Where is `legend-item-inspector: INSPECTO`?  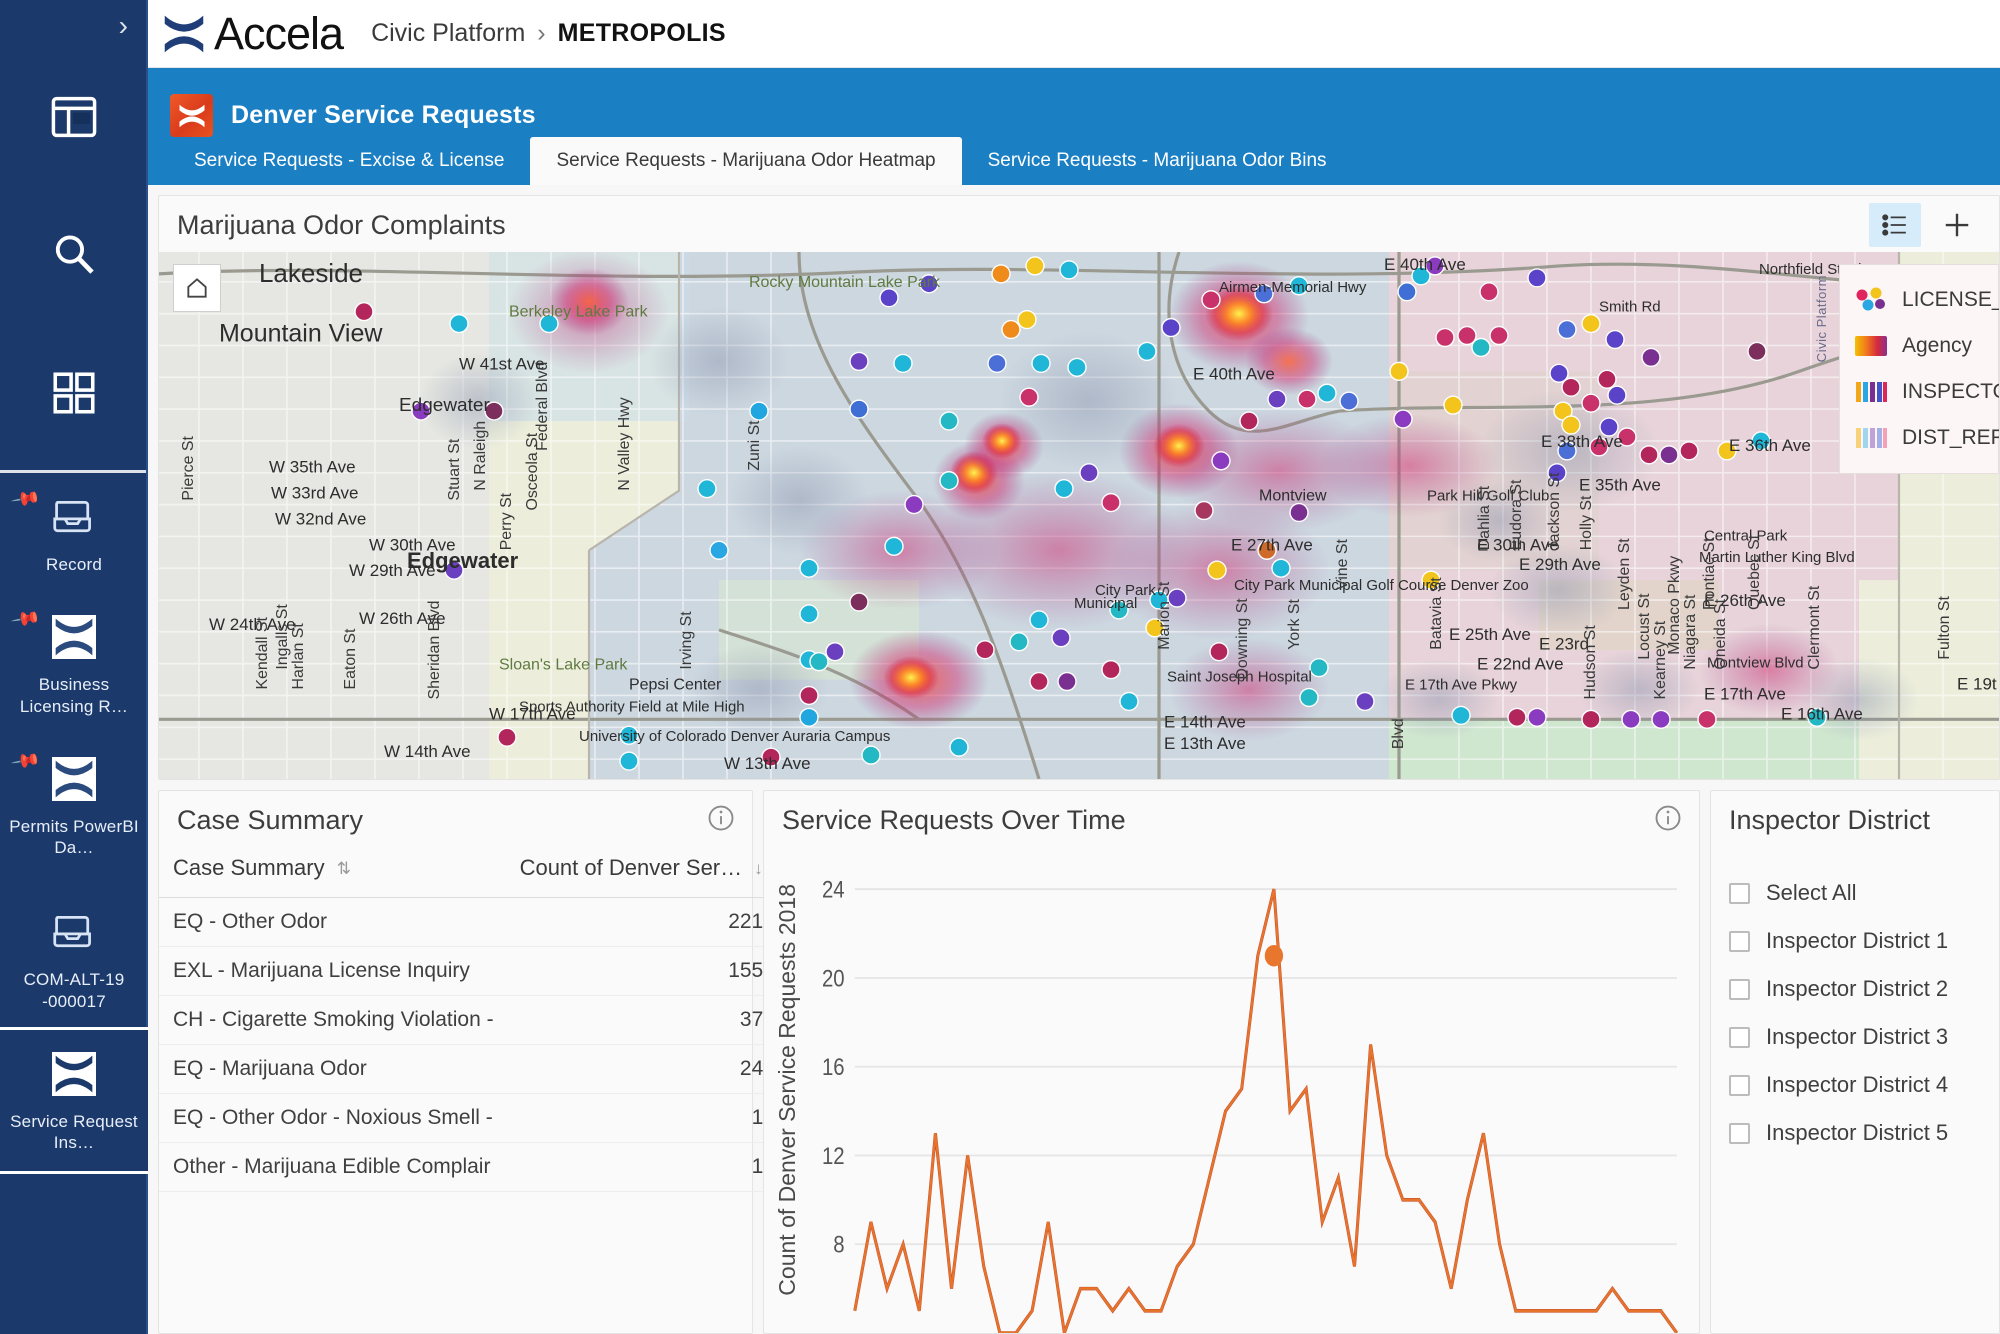
legend-item-inspector: INSPECTO is located at coordinates (1926, 392).